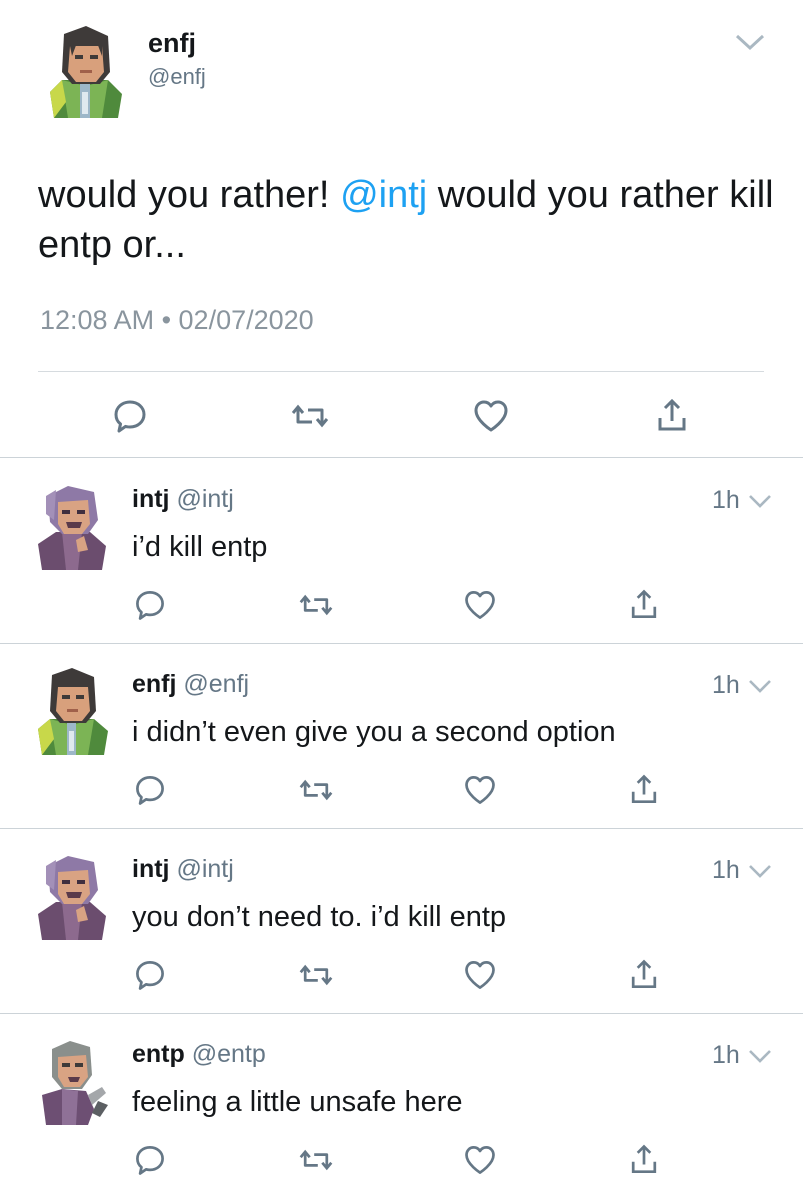 The image size is (803, 1200). What do you see at coordinates (200, 547) in the screenshot?
I see `reply-text: i’d kill entp` at bounding box center [200, 547].